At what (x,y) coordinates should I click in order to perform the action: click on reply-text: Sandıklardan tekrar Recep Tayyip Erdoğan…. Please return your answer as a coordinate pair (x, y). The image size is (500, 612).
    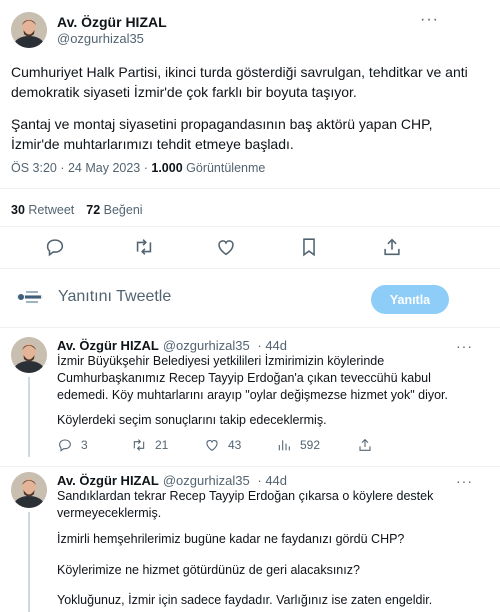
    Looking at the image, I should click on (245, 504).